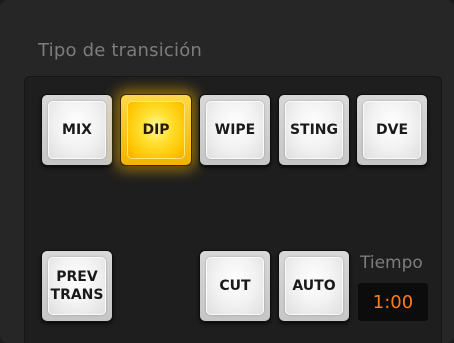  I want to click on time-label: Tiempo, so click(391, 263).